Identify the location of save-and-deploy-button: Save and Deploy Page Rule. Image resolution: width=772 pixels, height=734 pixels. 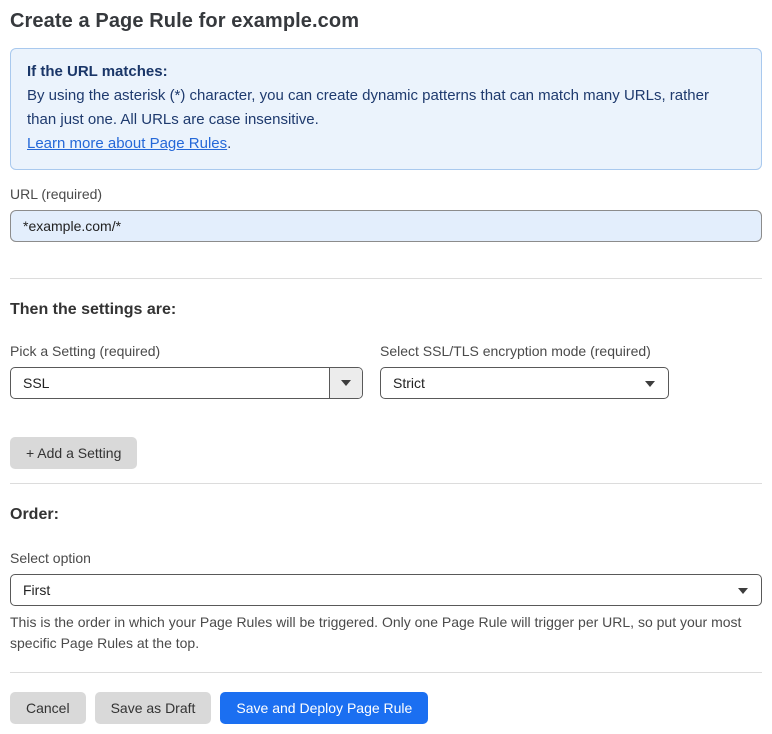
(324, 708).